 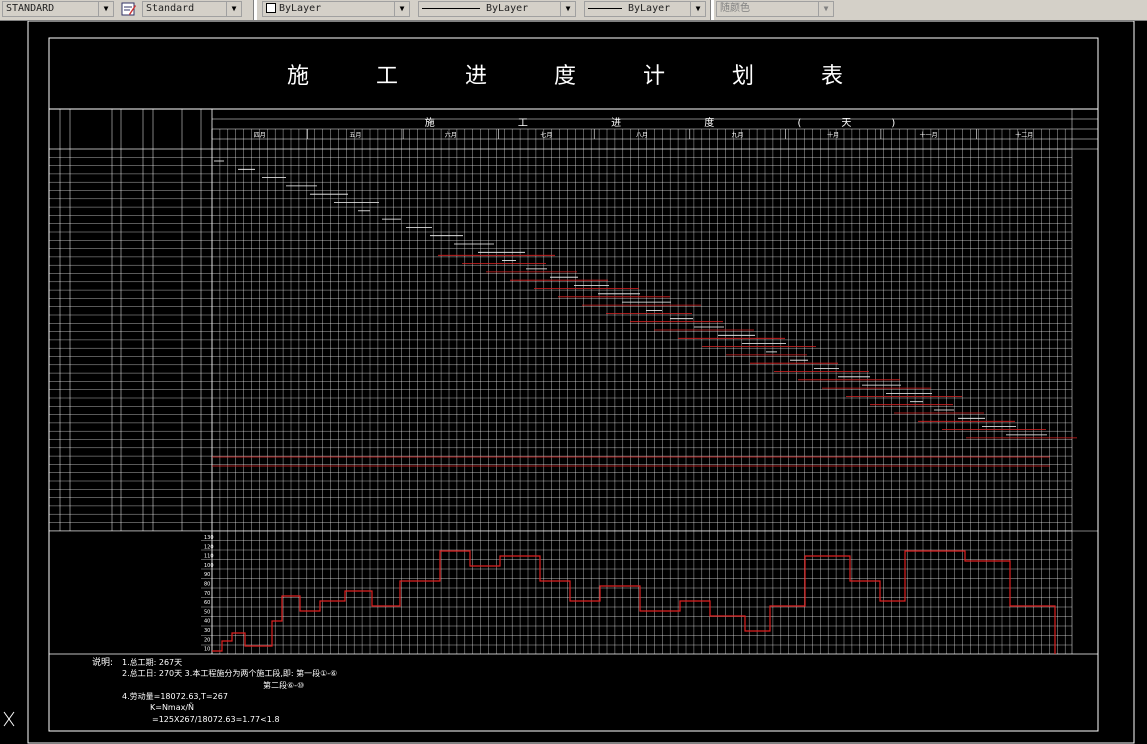 I want to click on axis-tick-label: 50, so click(x=207, y=612).